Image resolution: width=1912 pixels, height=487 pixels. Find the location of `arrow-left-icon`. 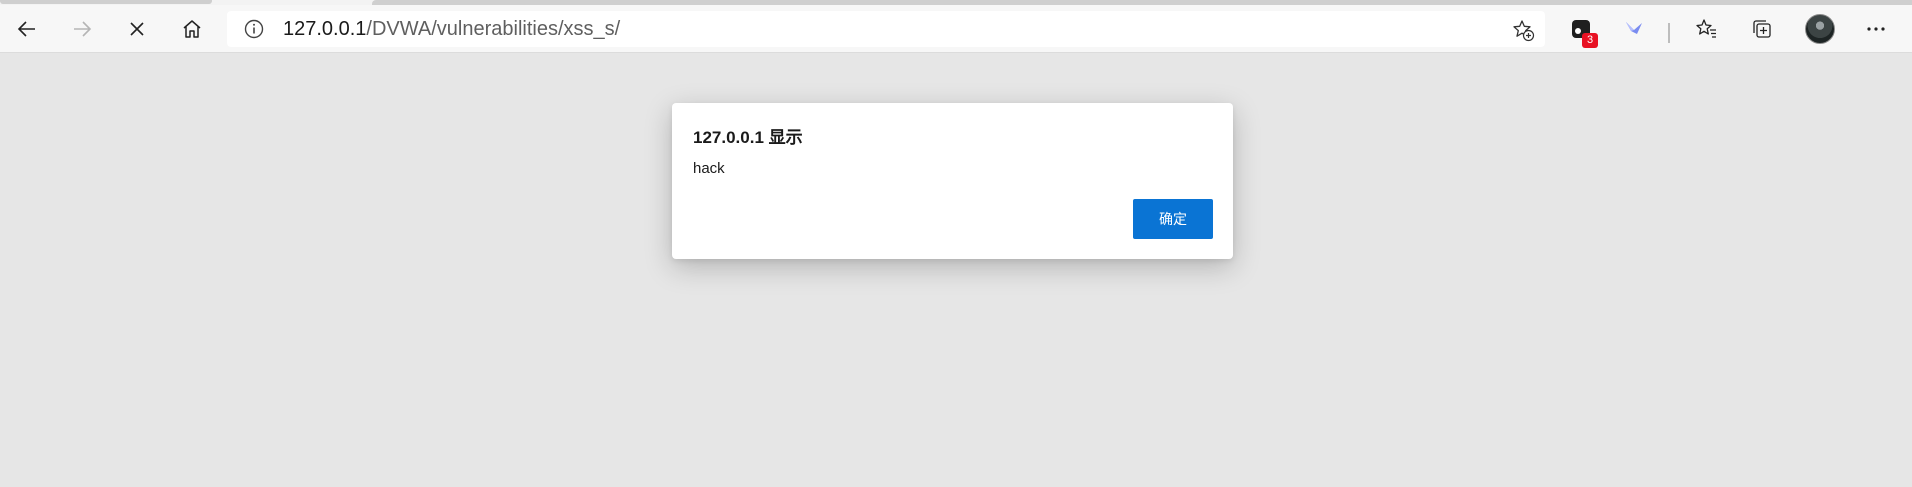

arrow-left-icon is located at coordinates (26, 29).